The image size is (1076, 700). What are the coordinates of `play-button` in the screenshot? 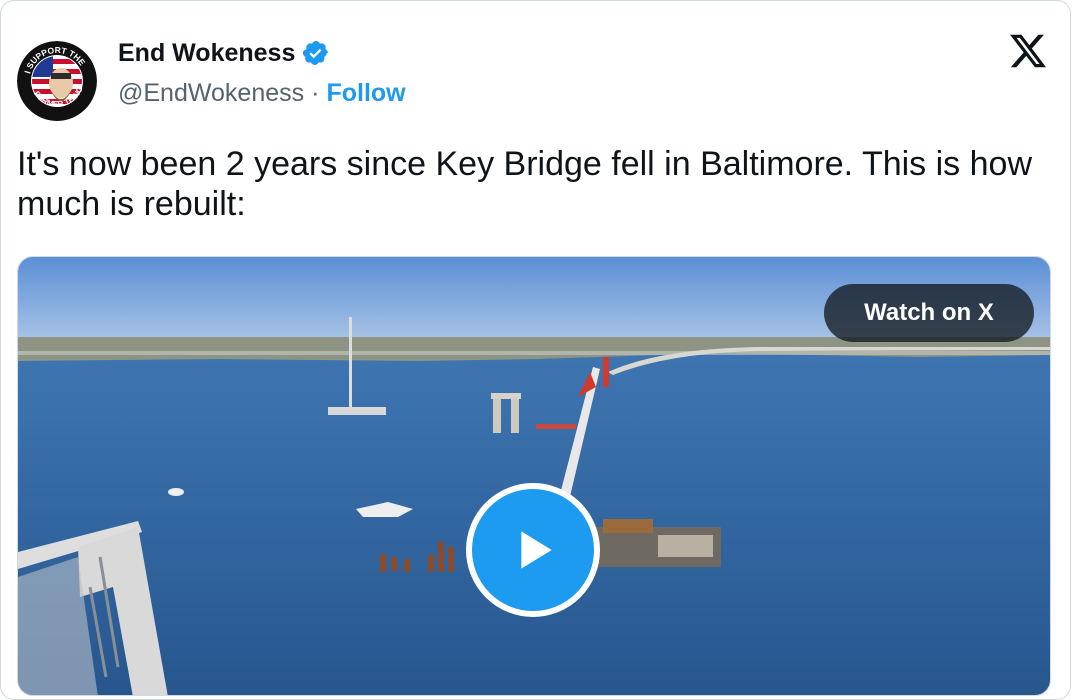 It's located at (533, 550).